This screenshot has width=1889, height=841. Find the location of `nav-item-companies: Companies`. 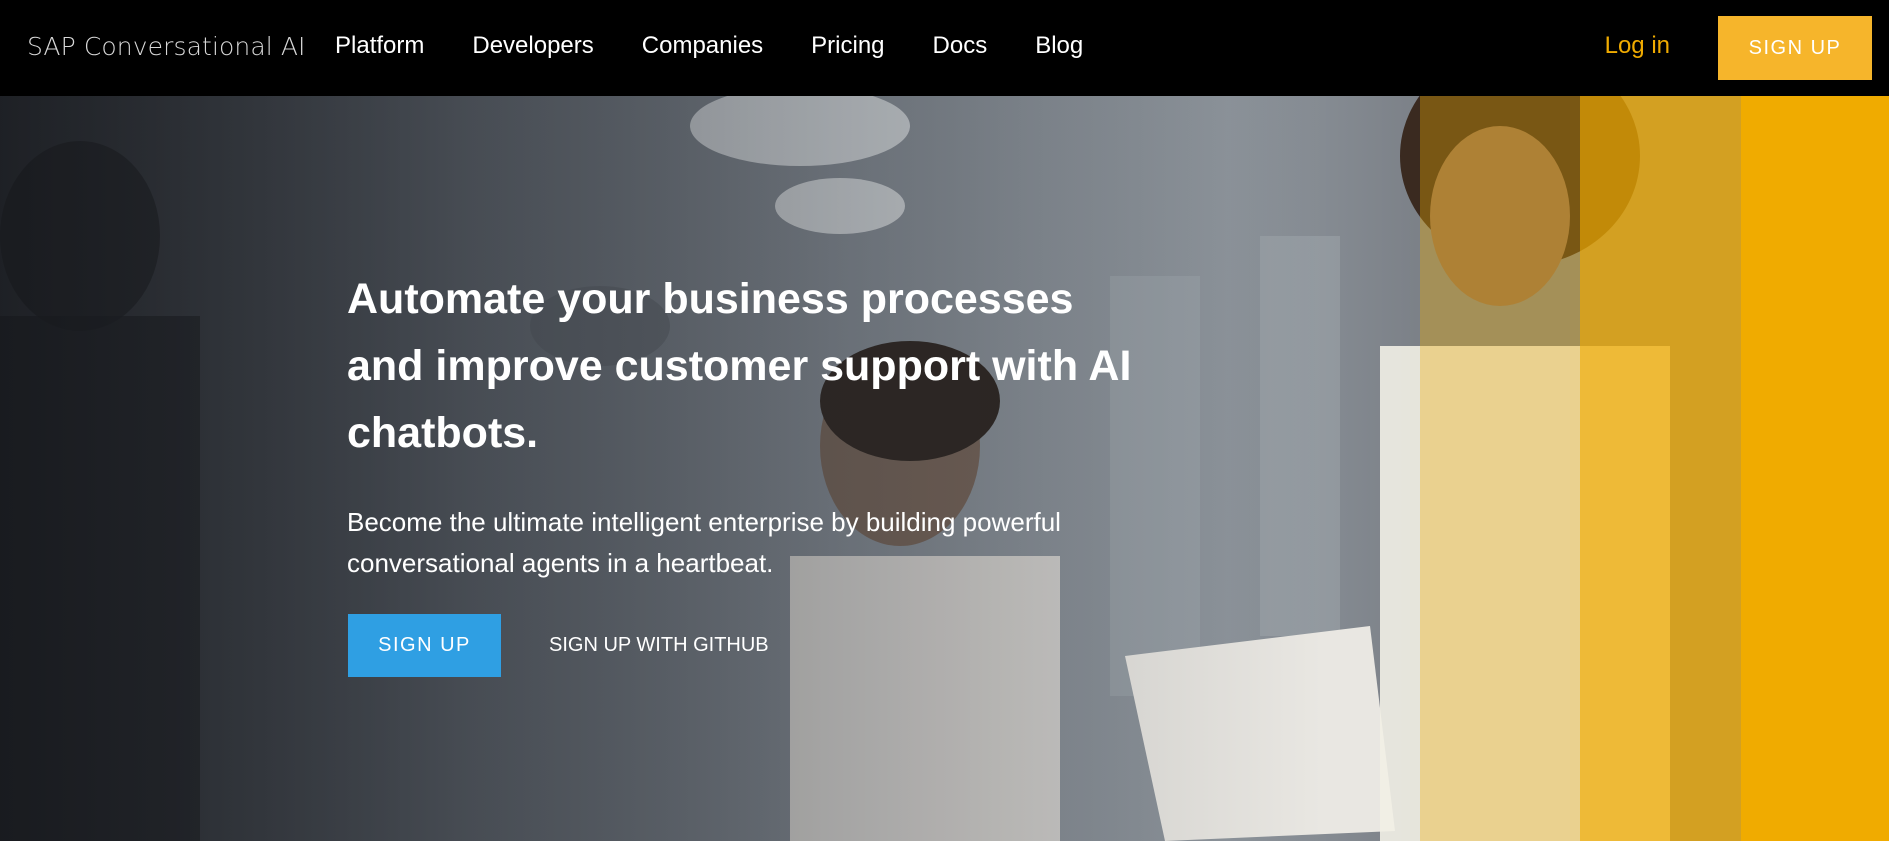

nav-item-companies: Companies is located at coordinates (702, 46).